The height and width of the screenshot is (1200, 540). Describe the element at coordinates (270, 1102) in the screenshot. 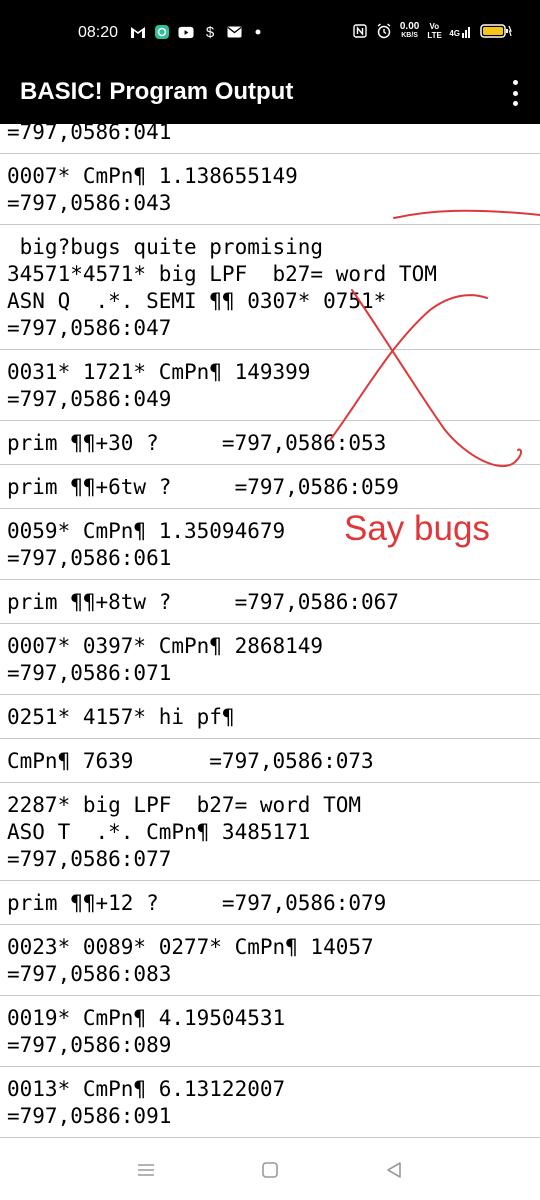

I see `output-row: 0013* CmPn¶ 6.13122007 =797,0586:091` at that location.